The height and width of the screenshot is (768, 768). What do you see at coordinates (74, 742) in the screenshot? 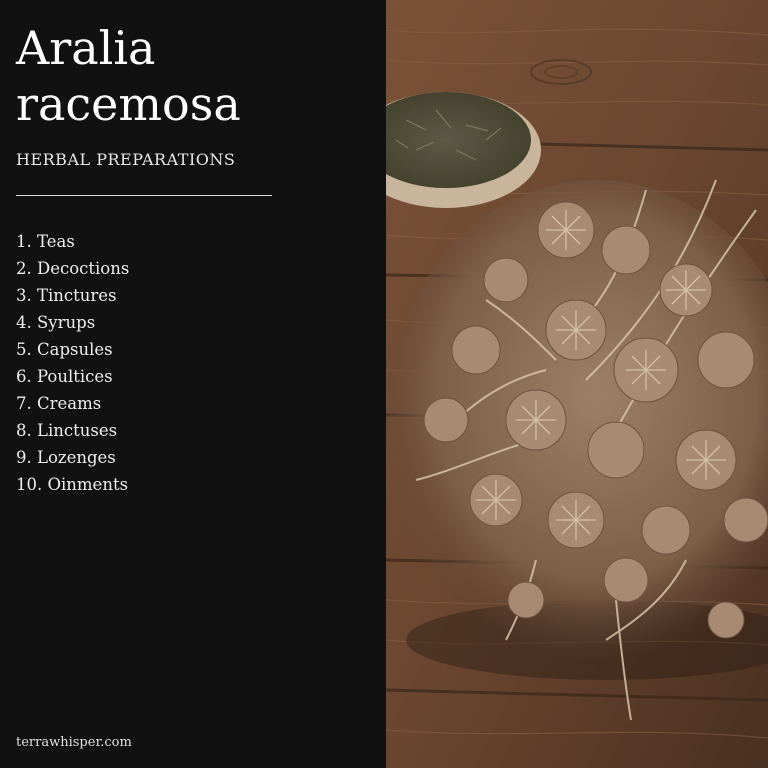
I see `footer-site-link: terrawhisper.com` at bounding box center [74, 742].